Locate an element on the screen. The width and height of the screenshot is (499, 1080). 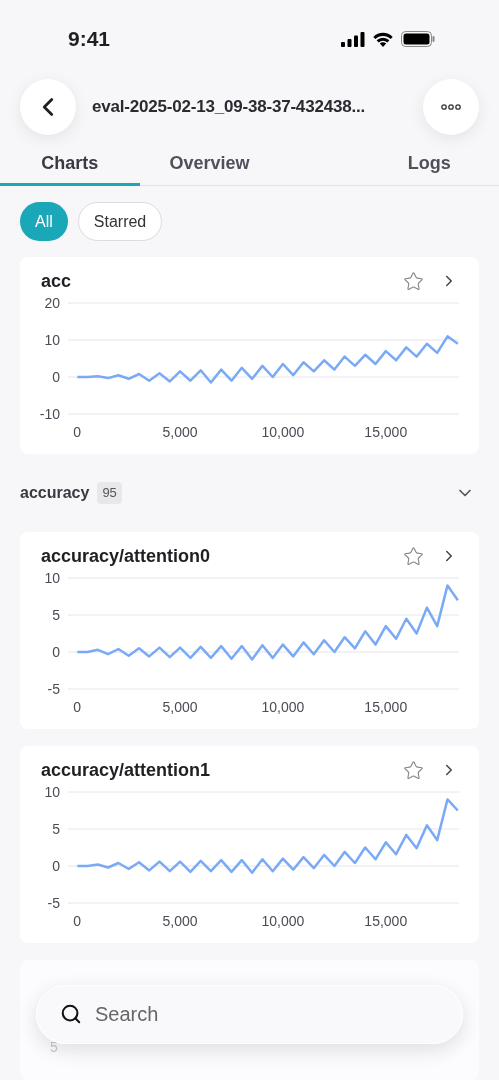
section-label: accuracy is located at coordinates (55, 493).